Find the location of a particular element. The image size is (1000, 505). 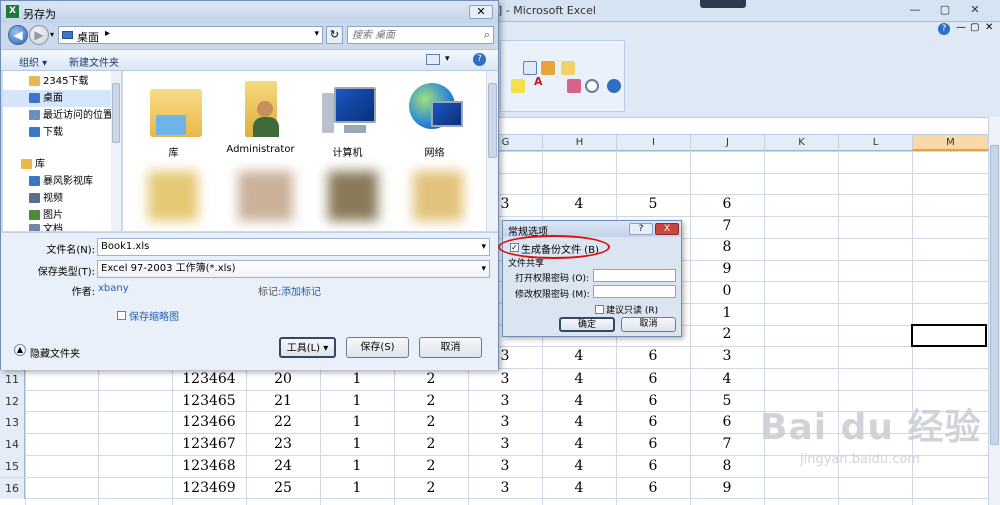

cell: 123464 is located at coordinates (209, 380).